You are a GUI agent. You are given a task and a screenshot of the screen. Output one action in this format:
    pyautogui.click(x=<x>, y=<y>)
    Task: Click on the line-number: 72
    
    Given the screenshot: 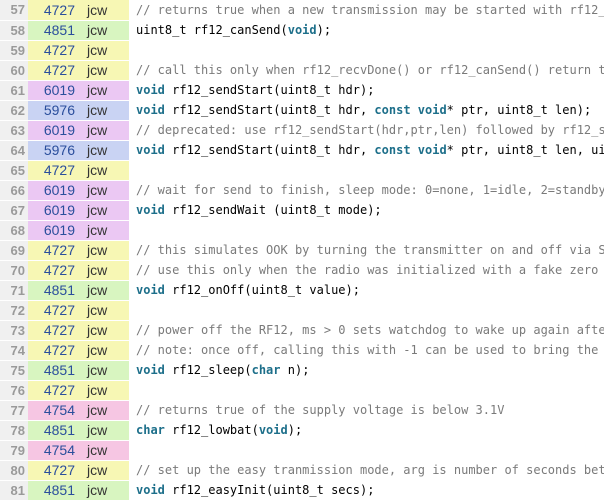 What is the action you would take?
    pyautogui.click(x=14, y=310)
    